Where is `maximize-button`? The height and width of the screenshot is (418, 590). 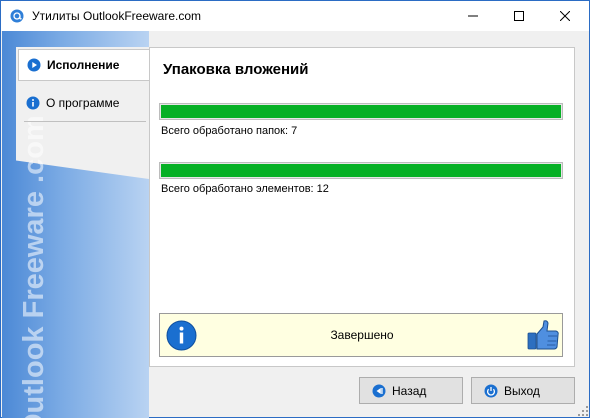
maximize-button is located at coordinates (519, 16).